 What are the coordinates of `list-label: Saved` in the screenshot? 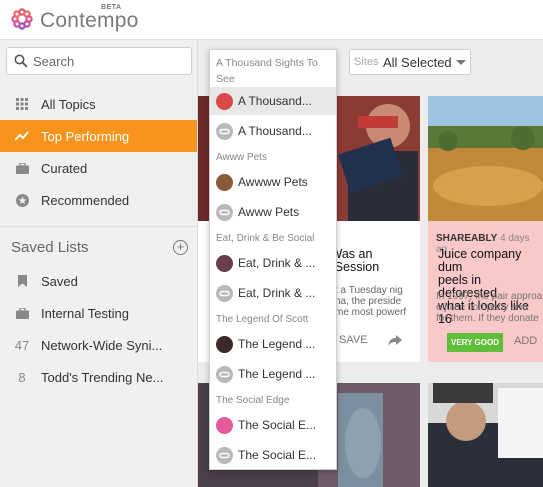 It's located at (59, 281).